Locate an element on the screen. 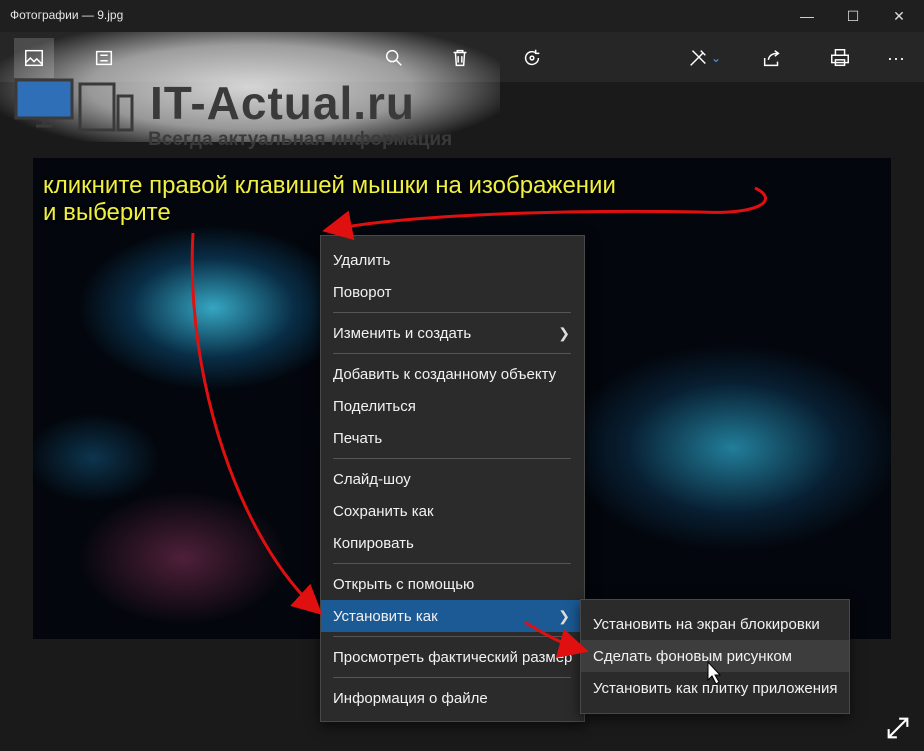 This screenshot has width=924, height=751. minimize-icon: — is located at coordinates (807, 16).